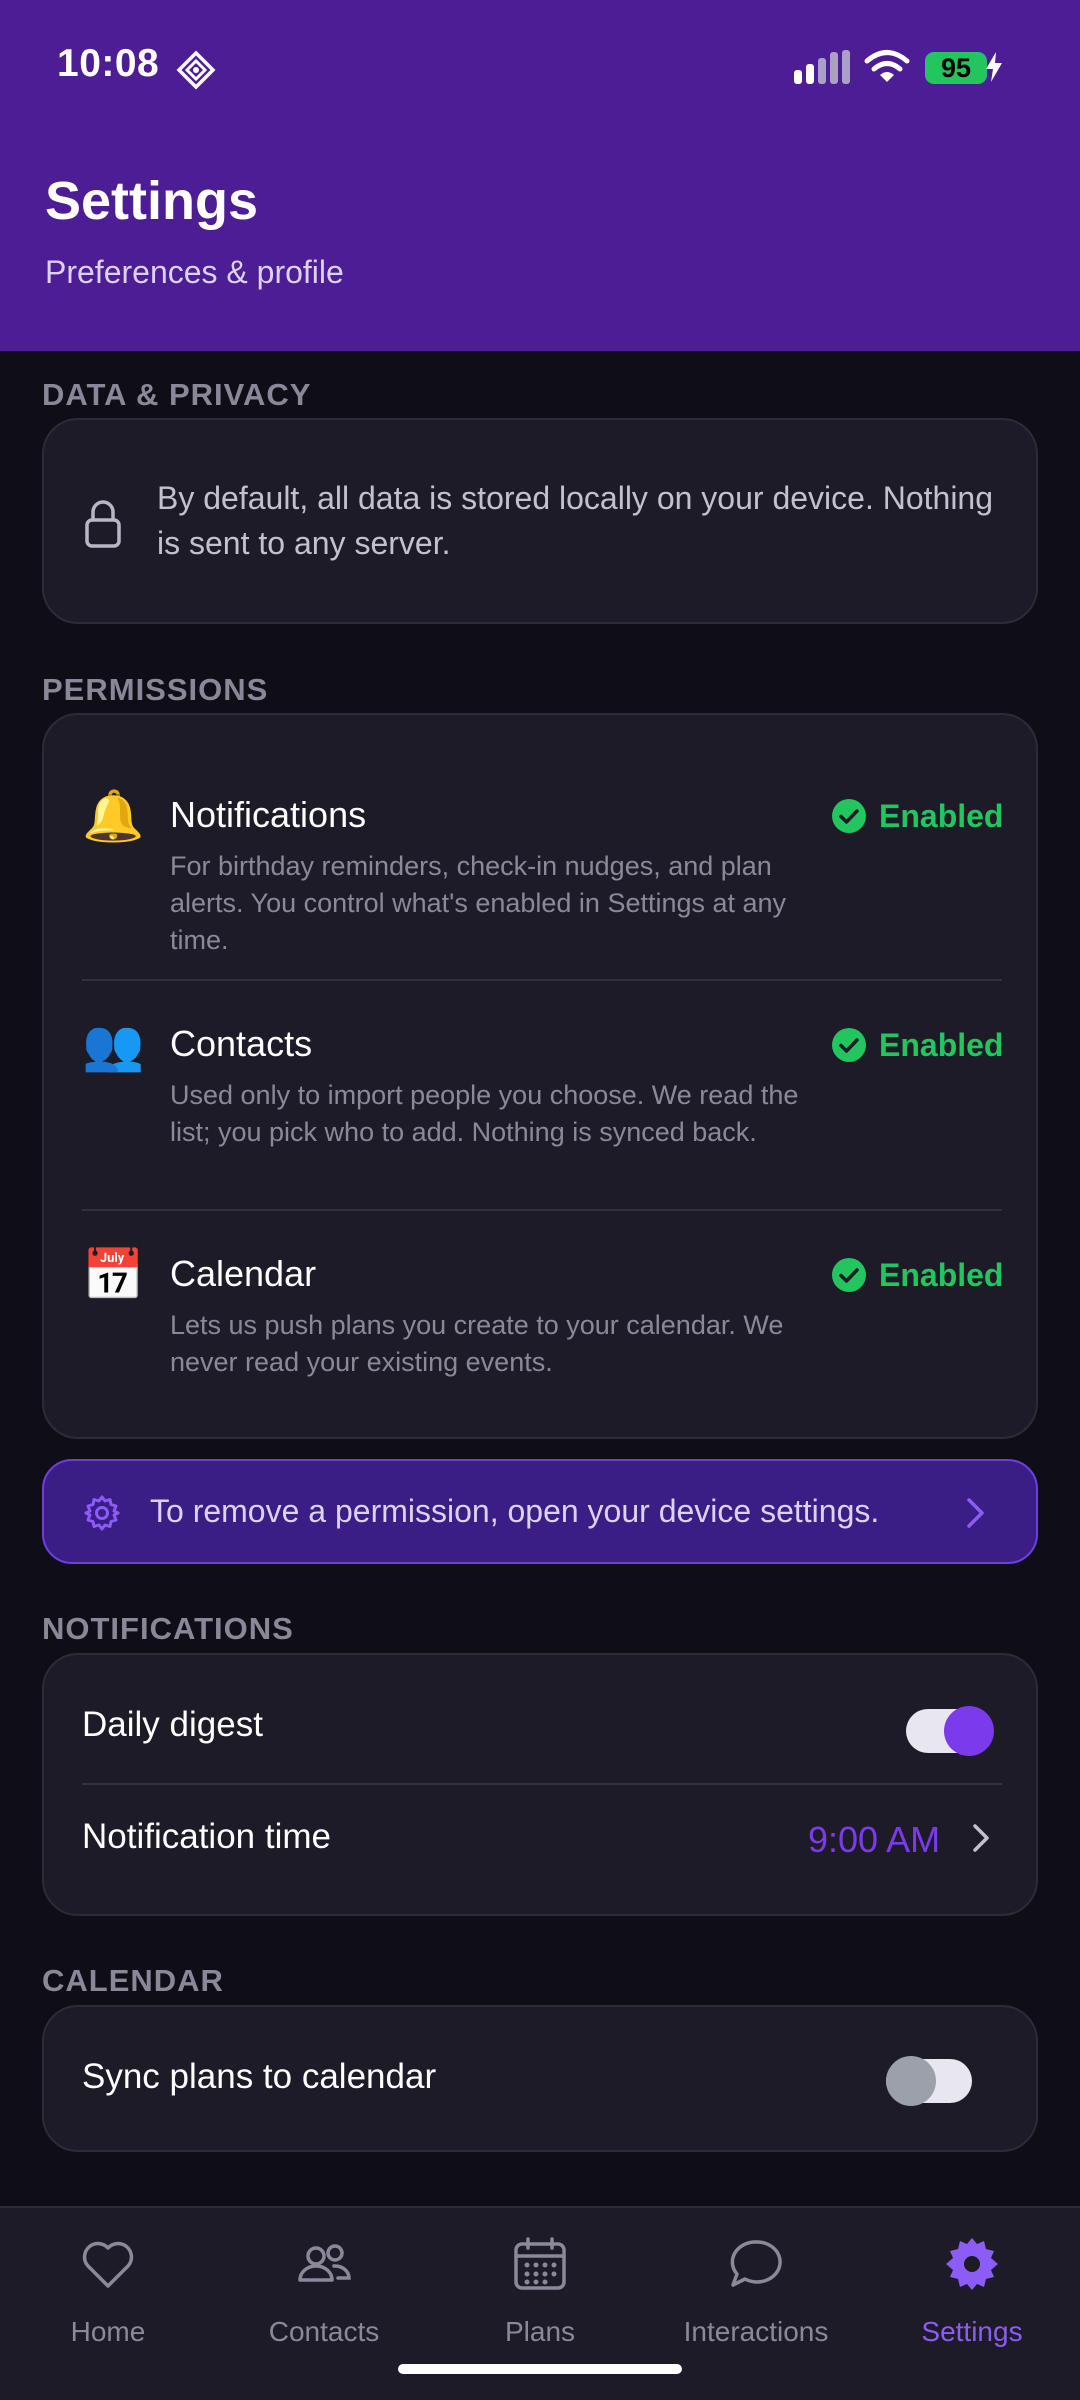 The width and height of the screenshot is (1080, 2400). I want to click on tab-interactions: Interactions, so click(756, 2293).